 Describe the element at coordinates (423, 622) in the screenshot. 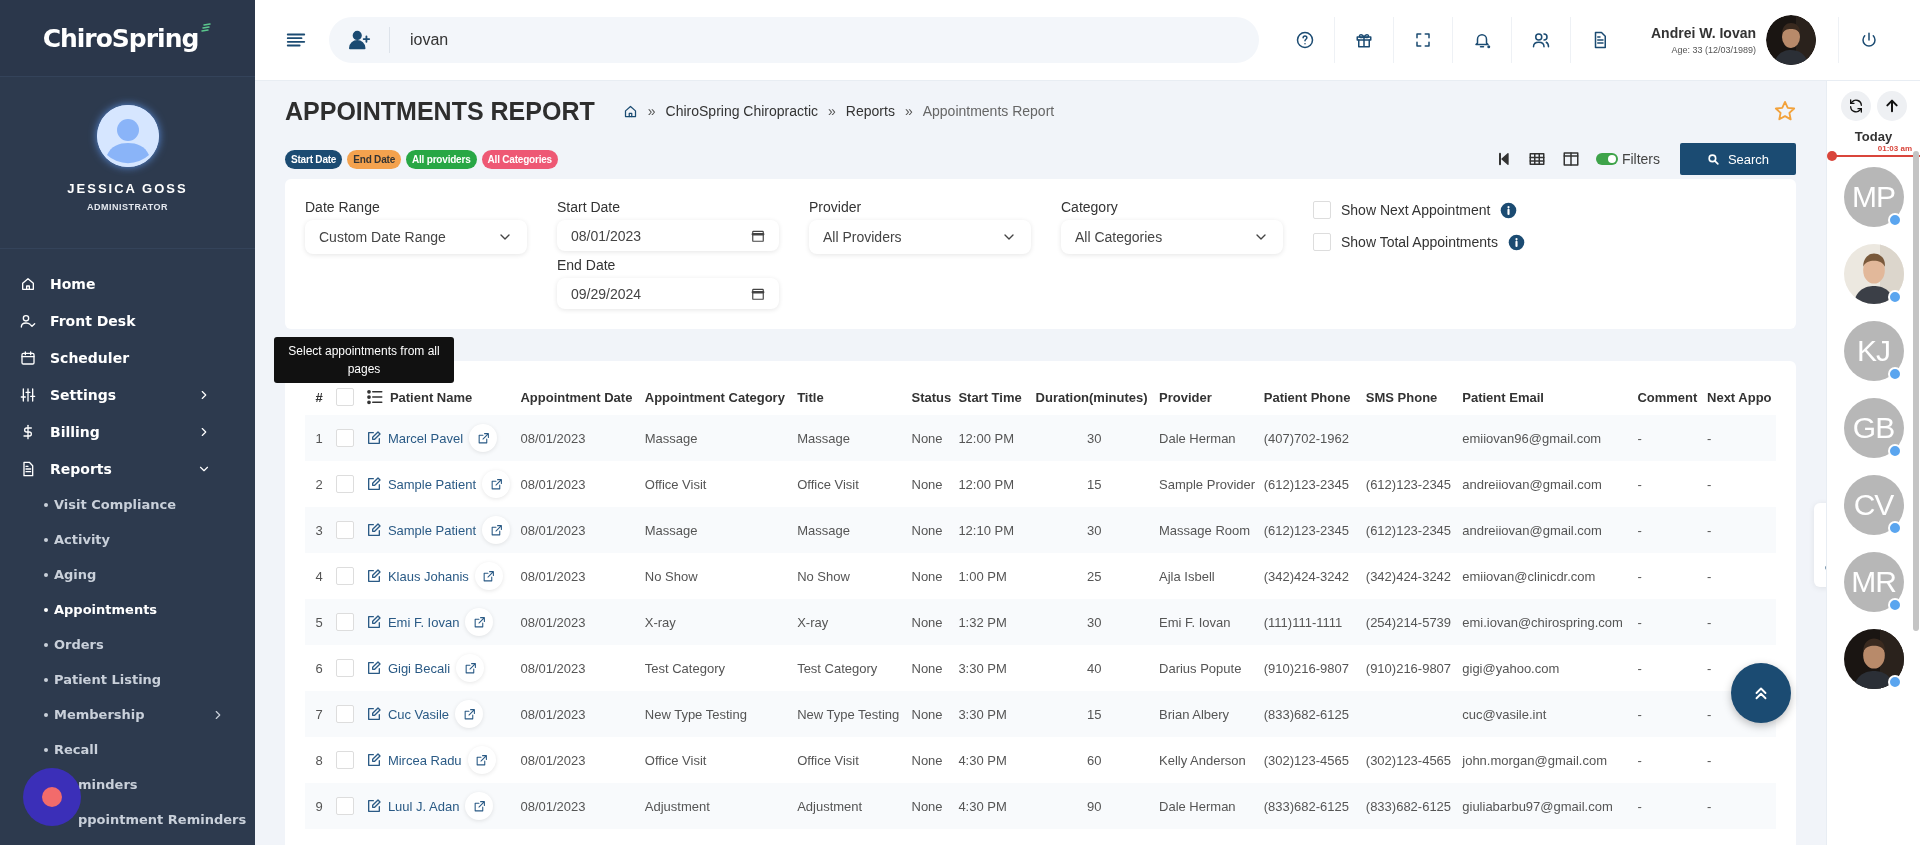

I see `patient-link: Emi F. Iovan` at that location.